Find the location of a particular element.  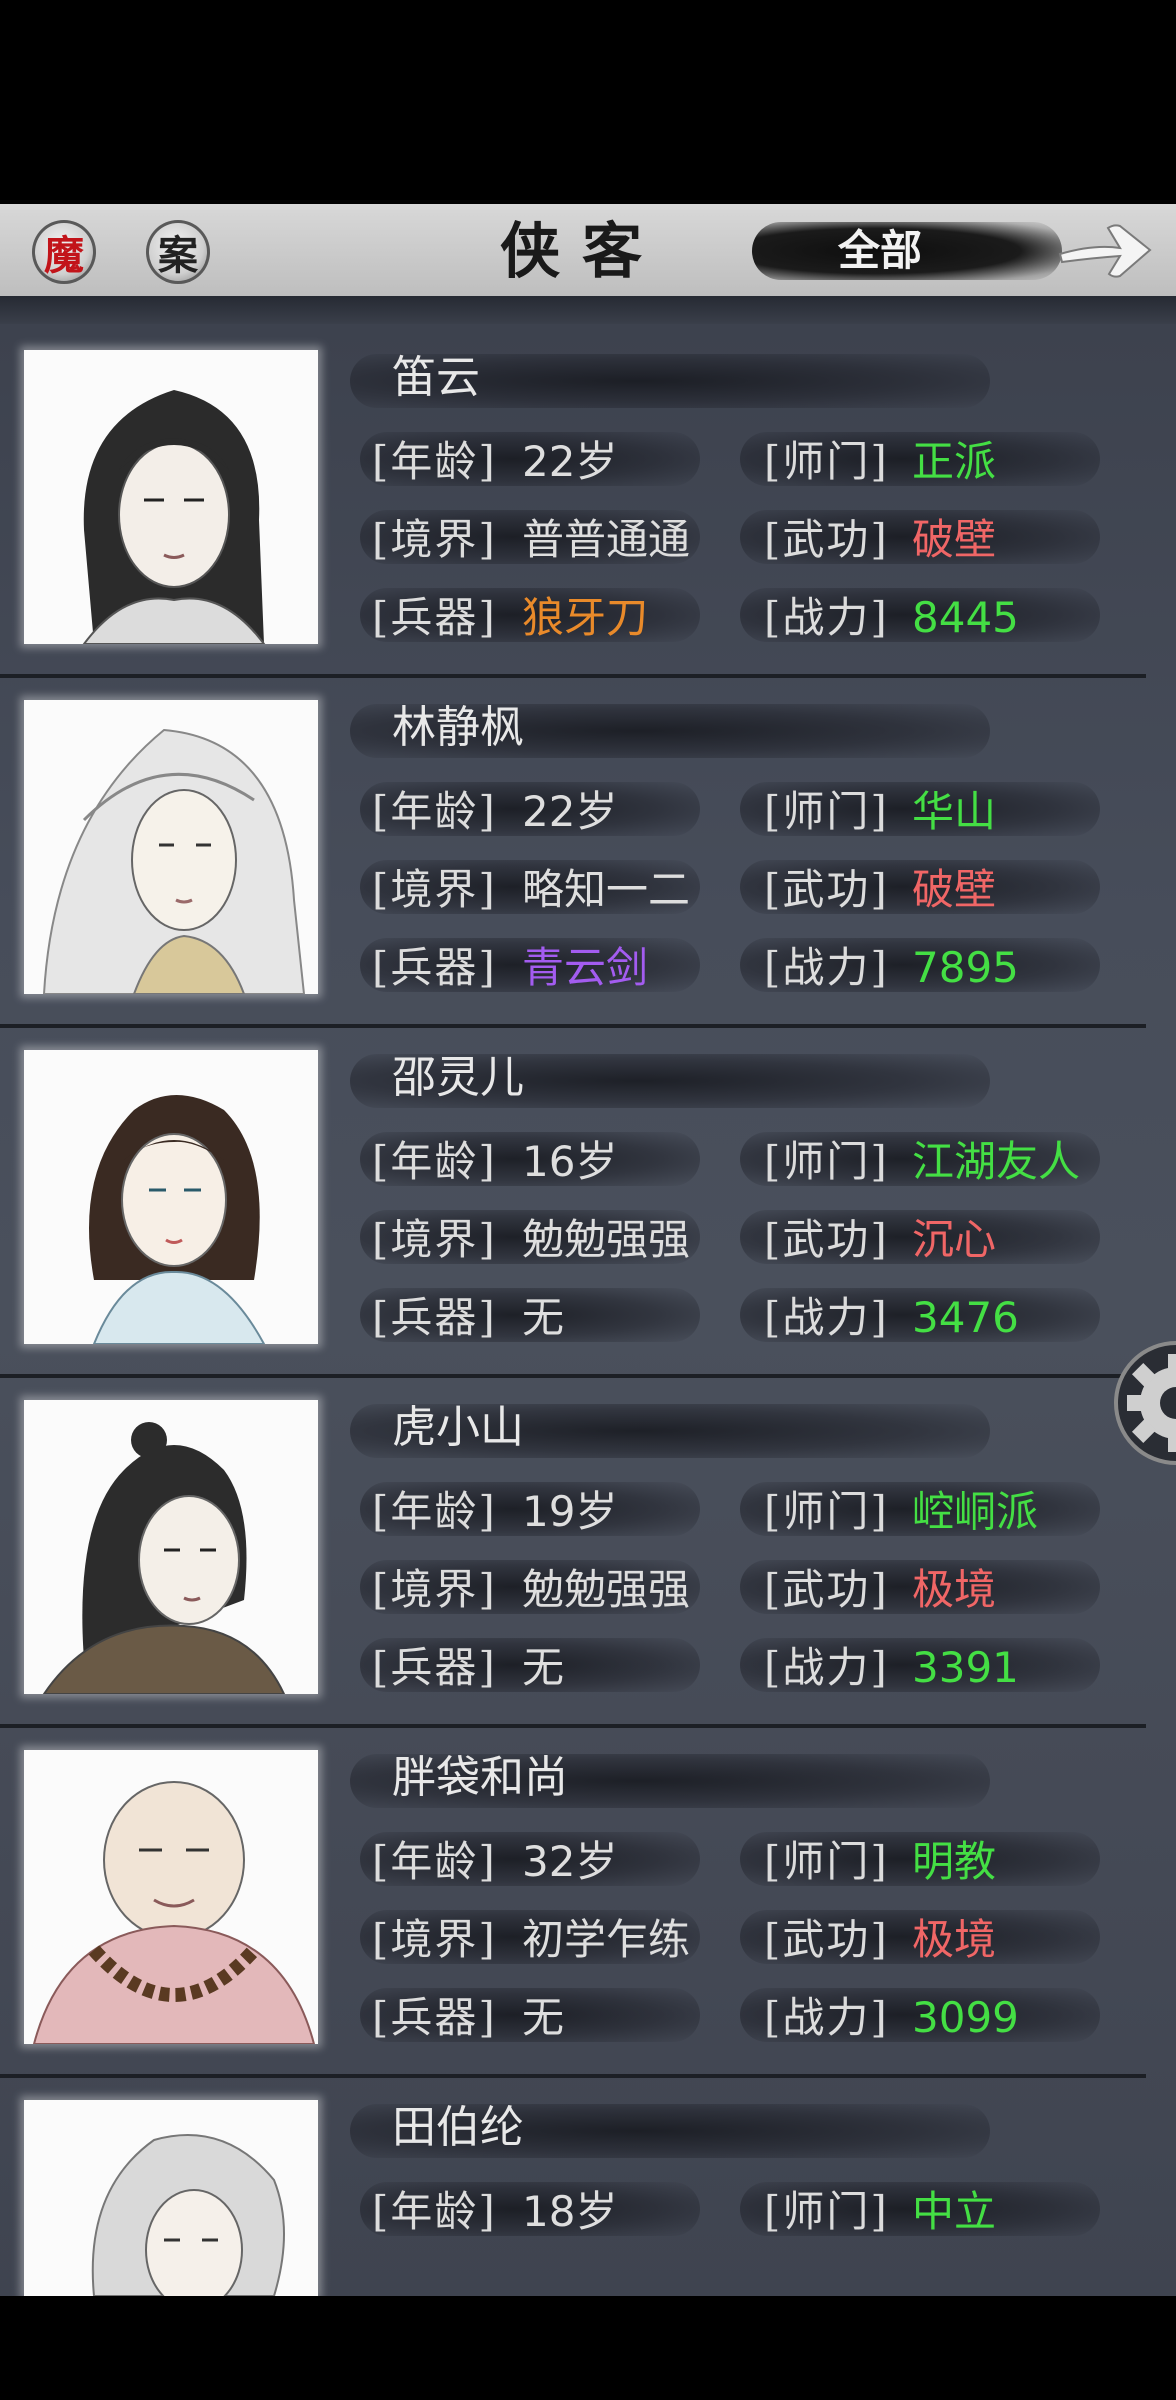

sect-value: 华山 is located at coordinates (954, 811).